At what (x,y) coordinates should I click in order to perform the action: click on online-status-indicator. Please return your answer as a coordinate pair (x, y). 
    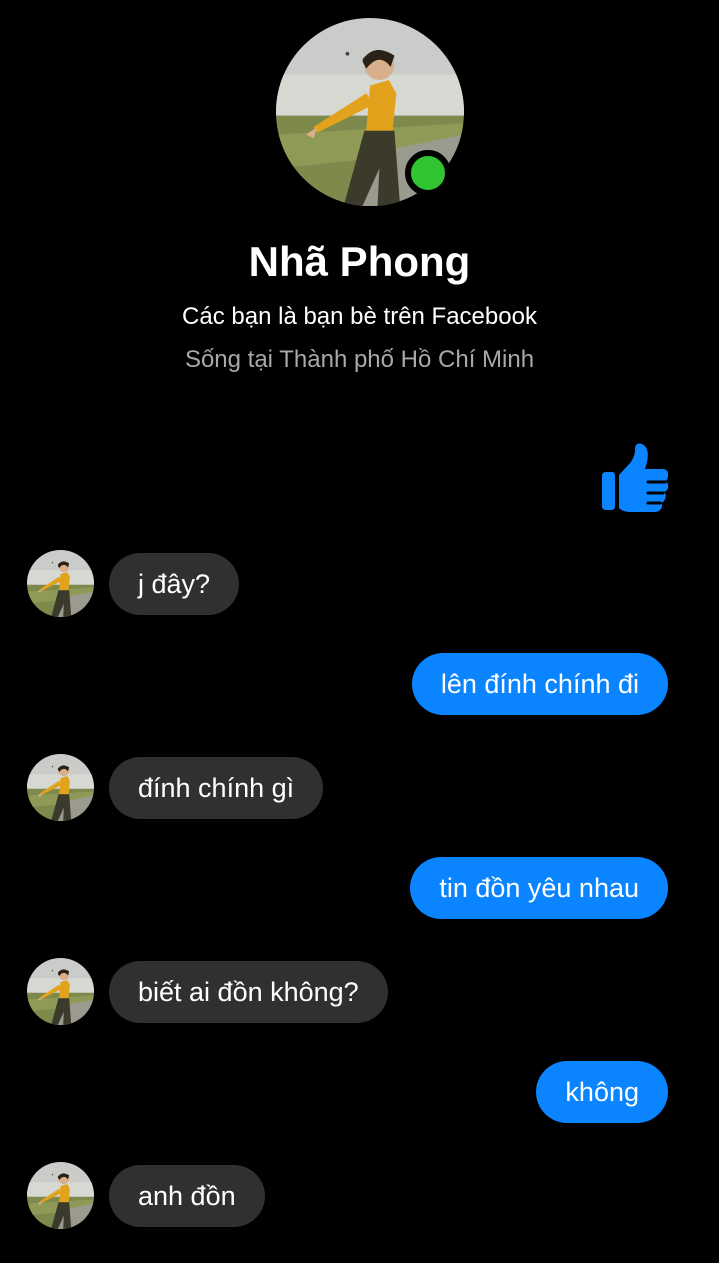
    Looking at the image, I should click on (428, 173).